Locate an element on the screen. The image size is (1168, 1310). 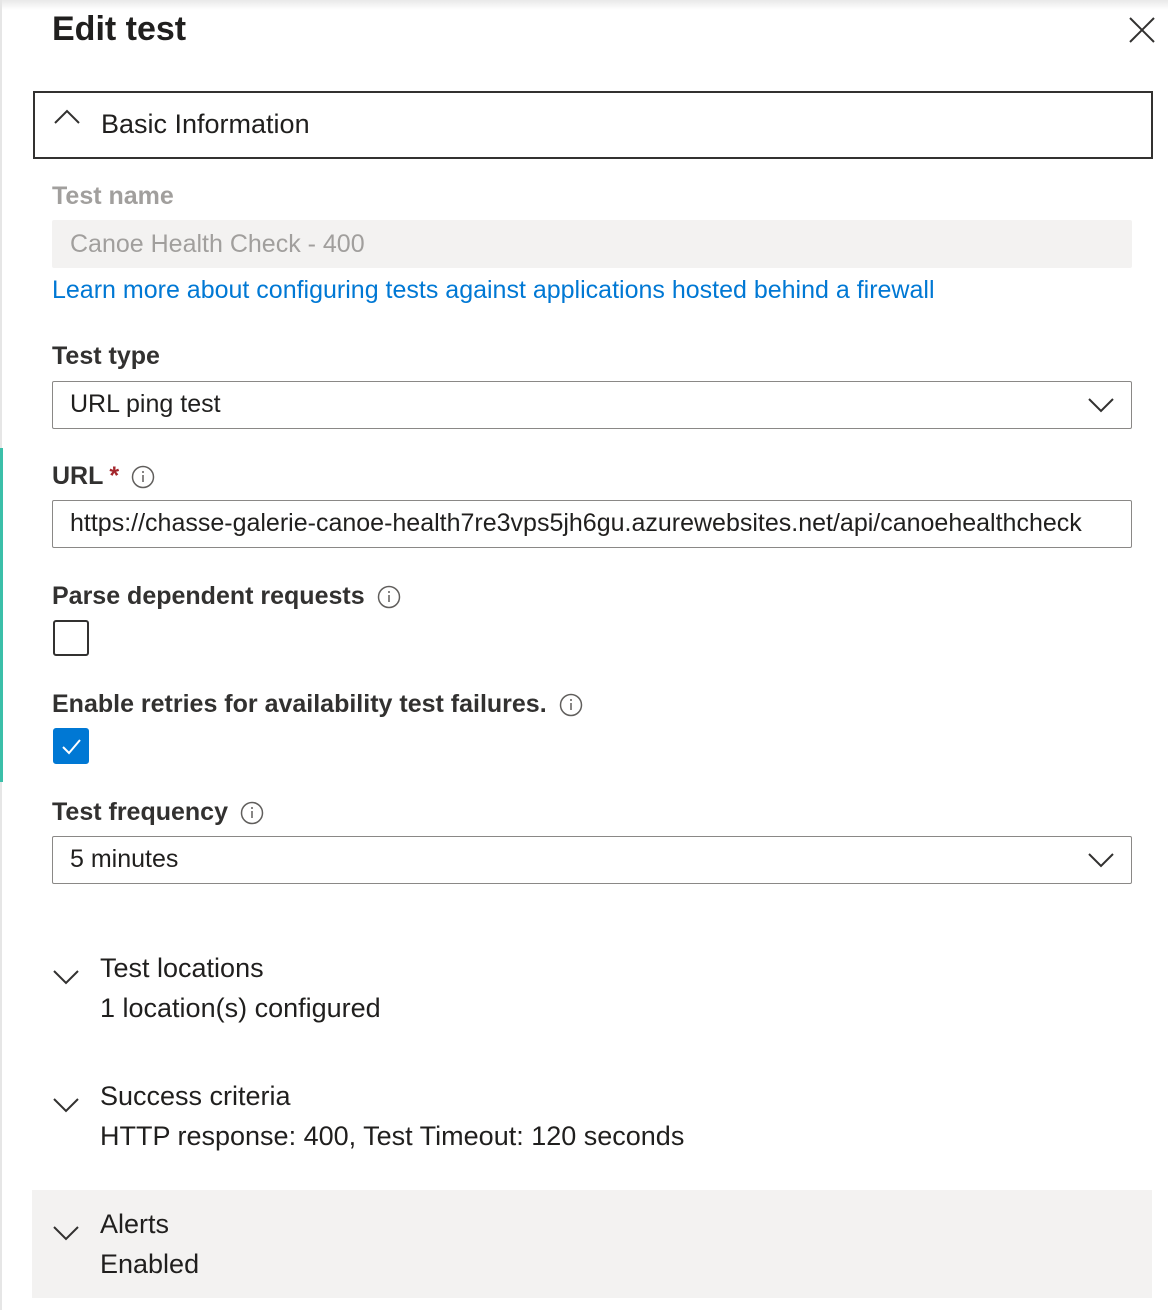
basic-information-header: Basic Information is located at coordinates (593, 125).